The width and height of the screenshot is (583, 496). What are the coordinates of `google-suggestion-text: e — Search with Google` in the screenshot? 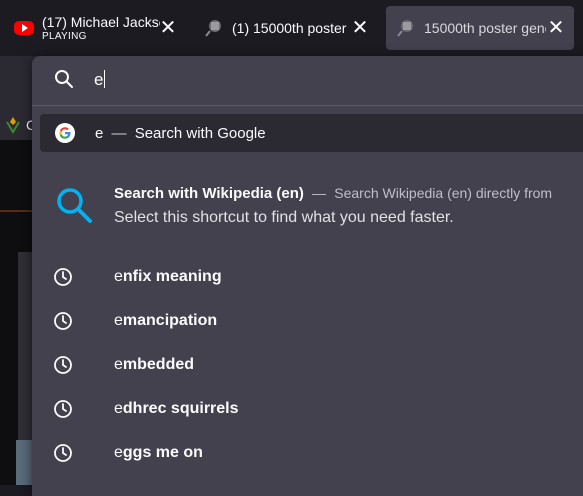 It's located at (180, 133).